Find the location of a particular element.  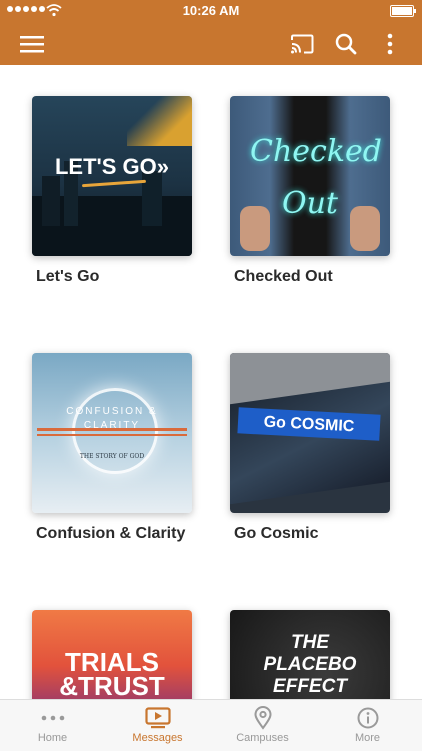

tab-label: More is located at coordinates (367, 738).